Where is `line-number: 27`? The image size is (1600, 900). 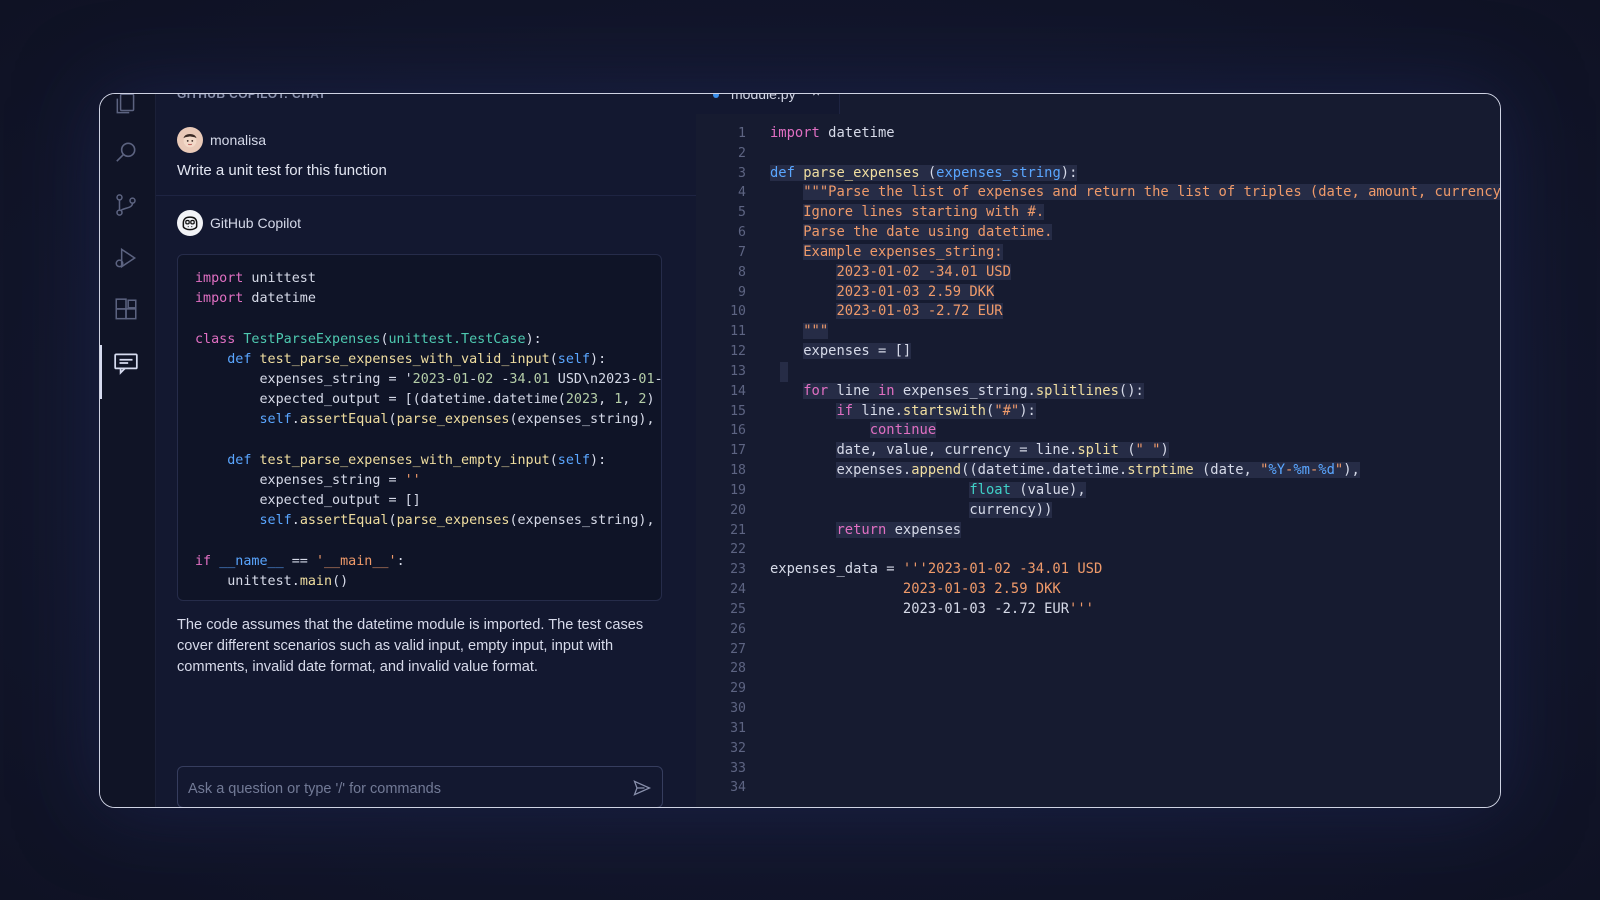 line-number: 27 is located at coordinates (738, 649).